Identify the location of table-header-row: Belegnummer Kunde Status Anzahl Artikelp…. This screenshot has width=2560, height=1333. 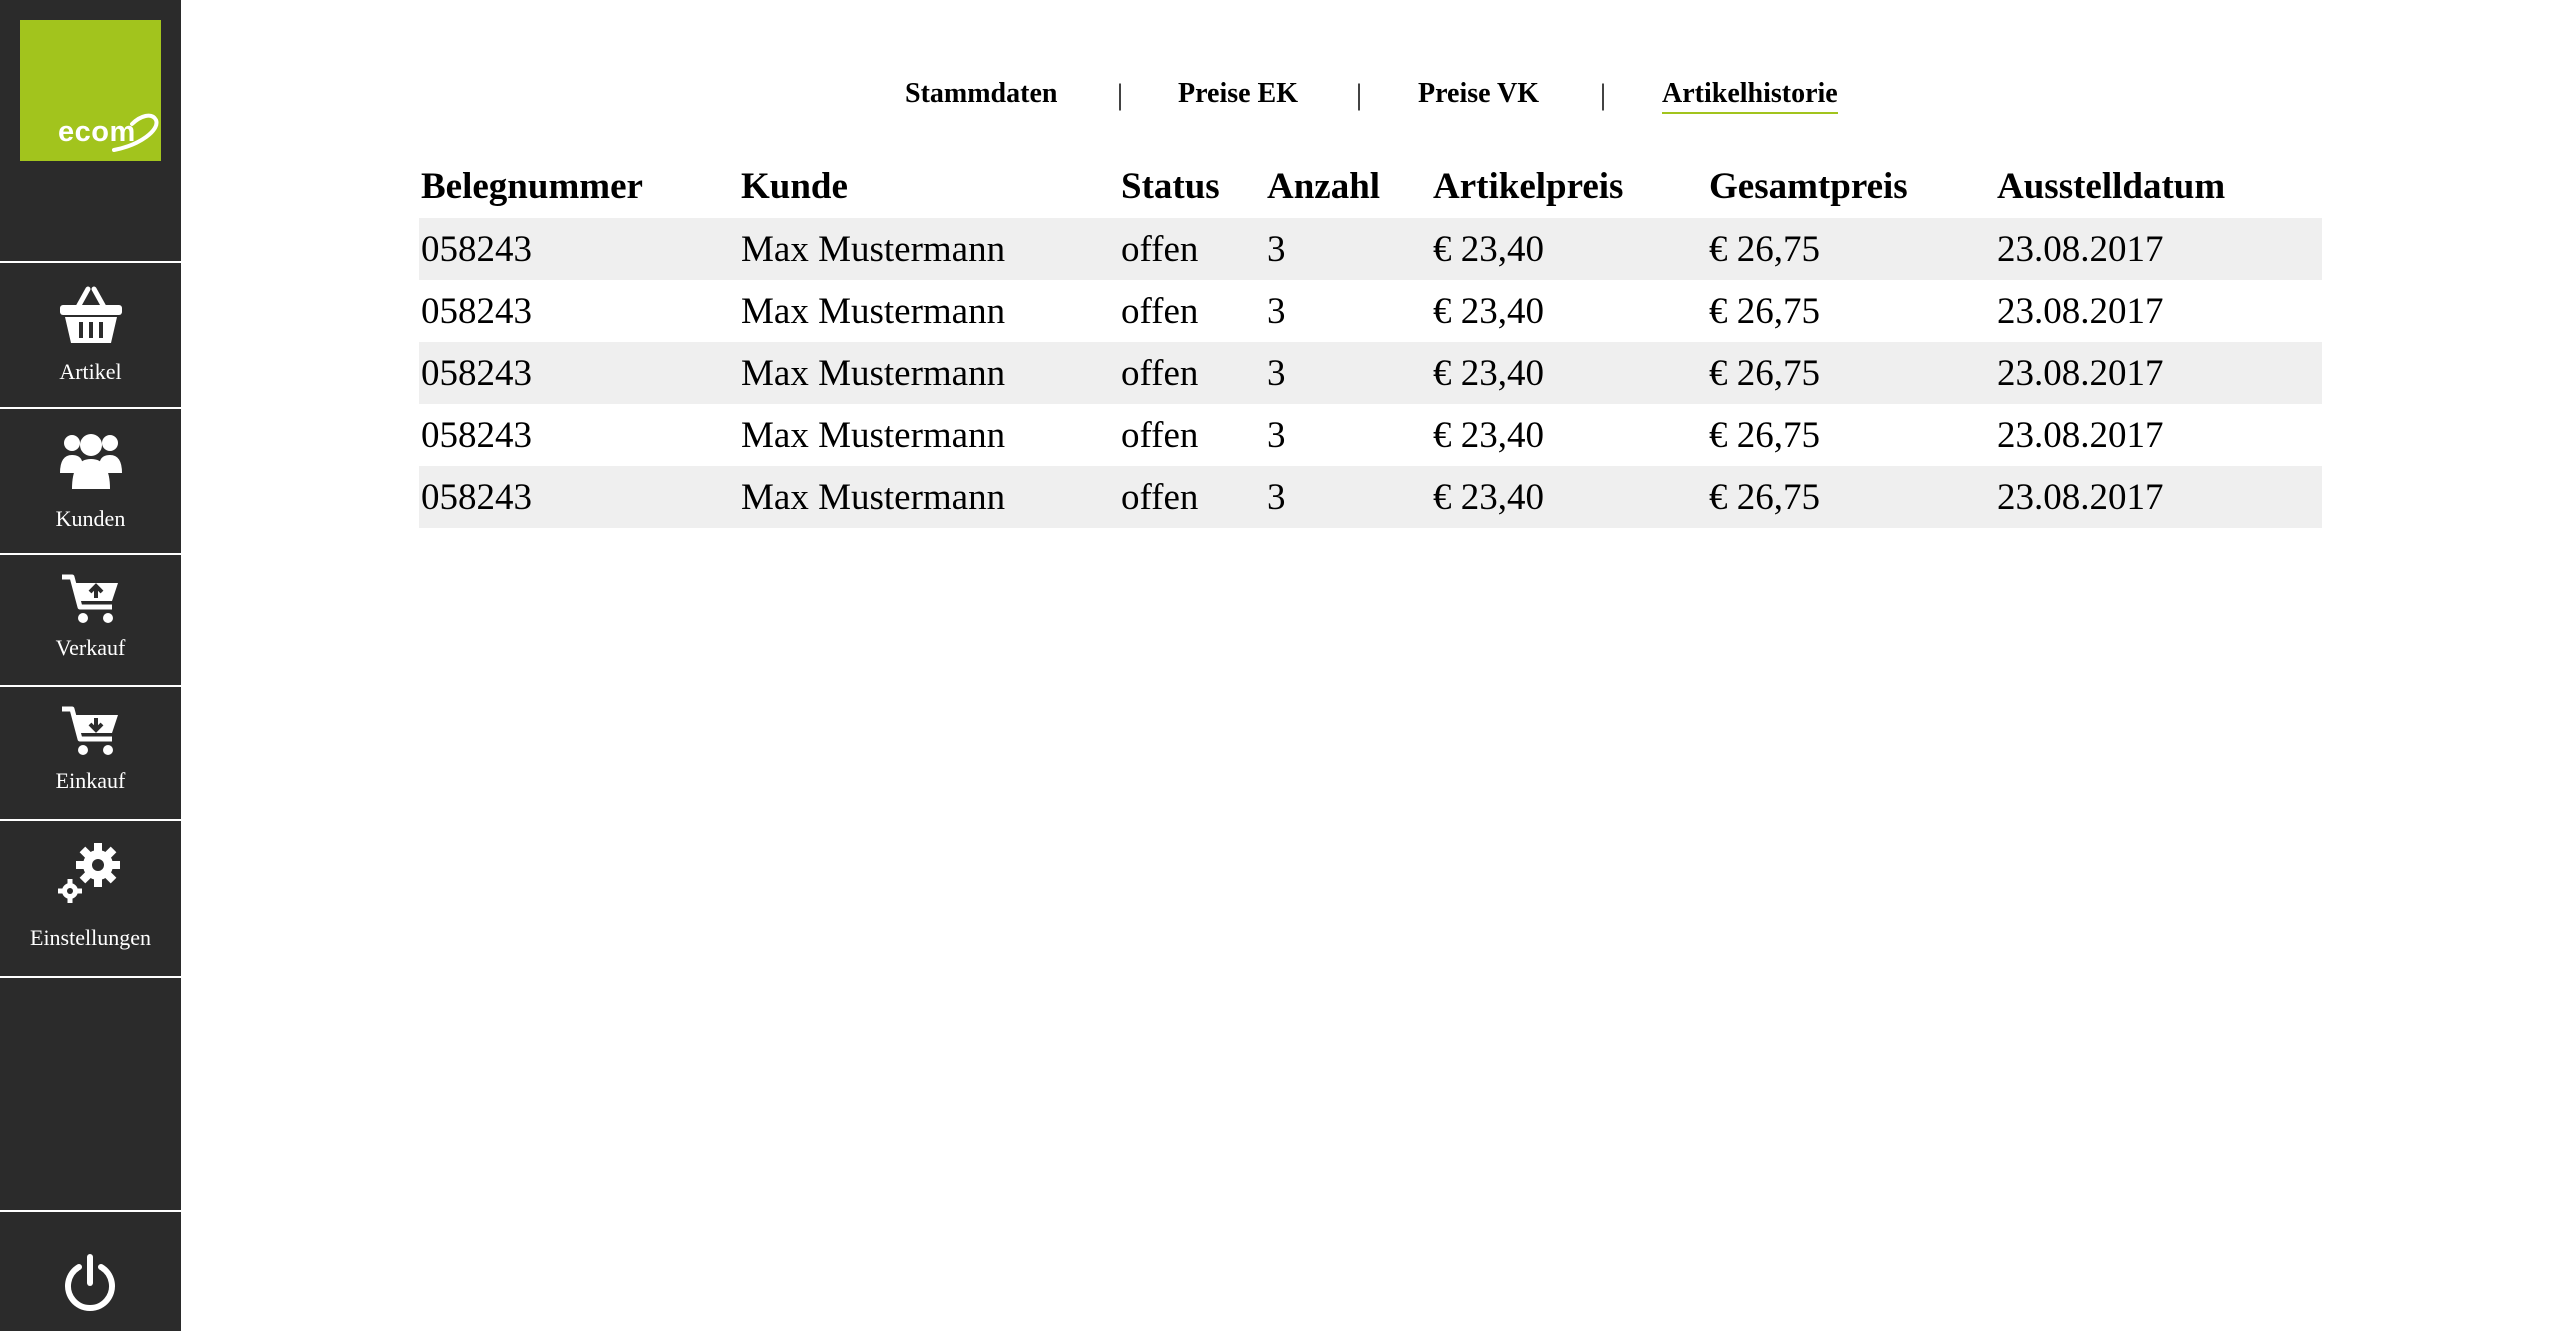
(1370, 186).